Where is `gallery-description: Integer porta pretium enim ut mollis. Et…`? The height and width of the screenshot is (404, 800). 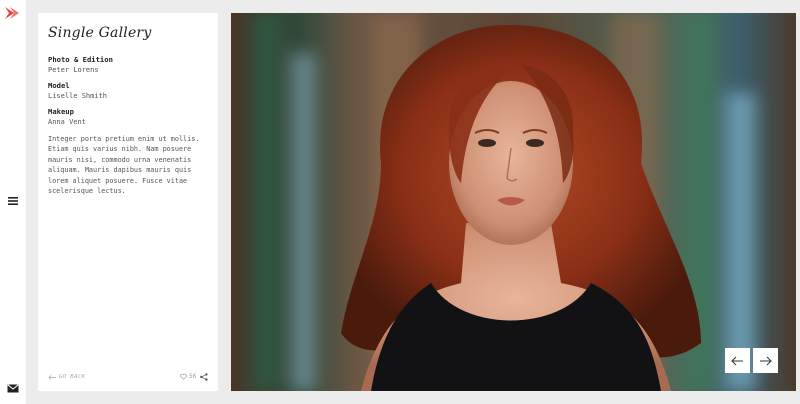
gallery-description: Integer porta pretium enim ut mollis. Et… is located at coordinates (124, 165).